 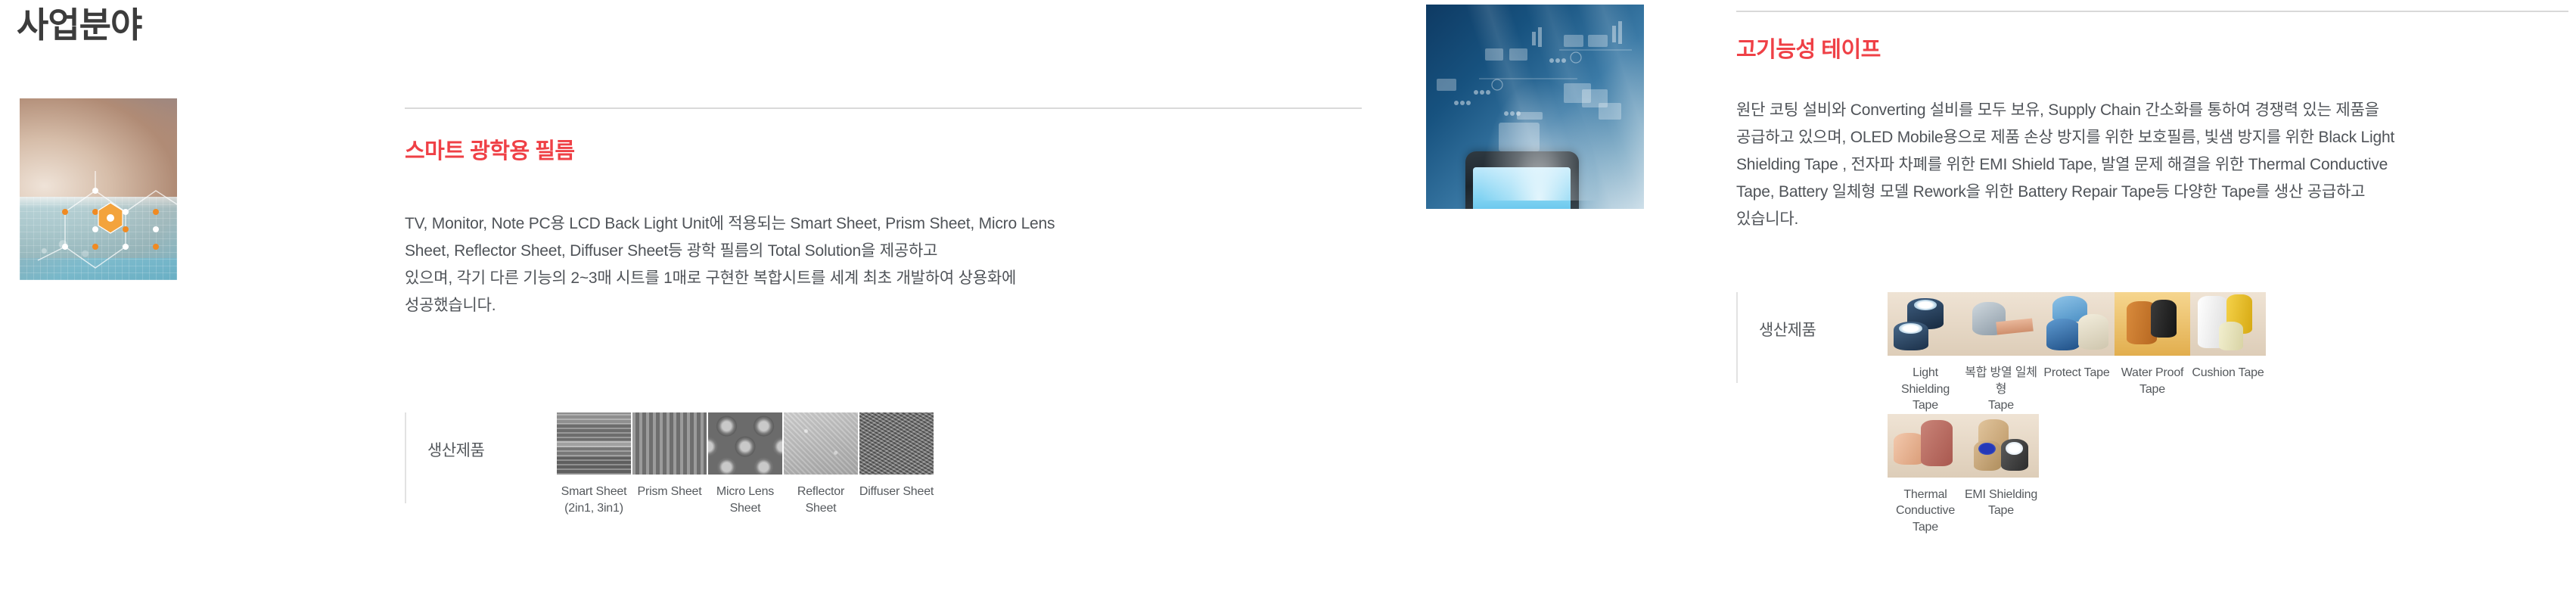 I want to click on product-caption: Light Shielding Tape, so click(x=1925, y=389).